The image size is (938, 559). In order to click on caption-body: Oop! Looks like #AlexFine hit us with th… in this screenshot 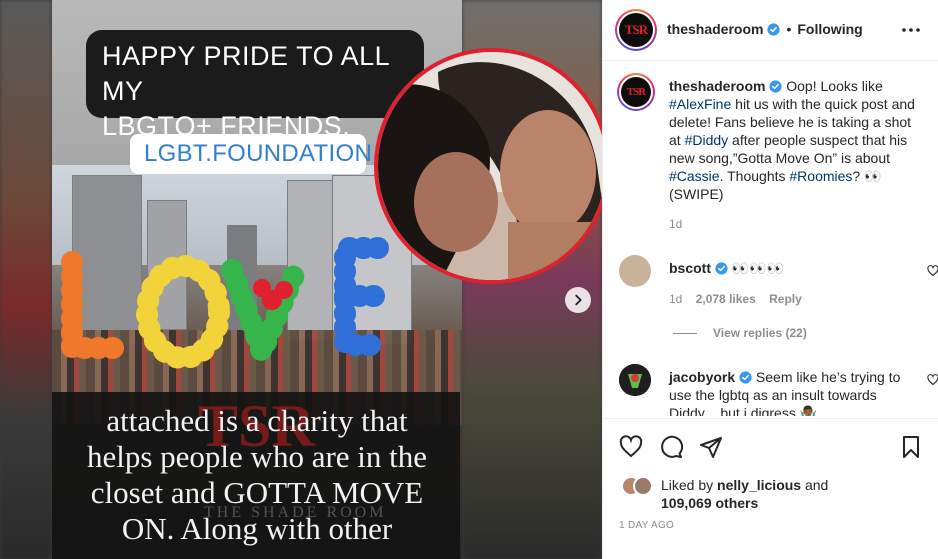, I will do `click(792, 140)`.